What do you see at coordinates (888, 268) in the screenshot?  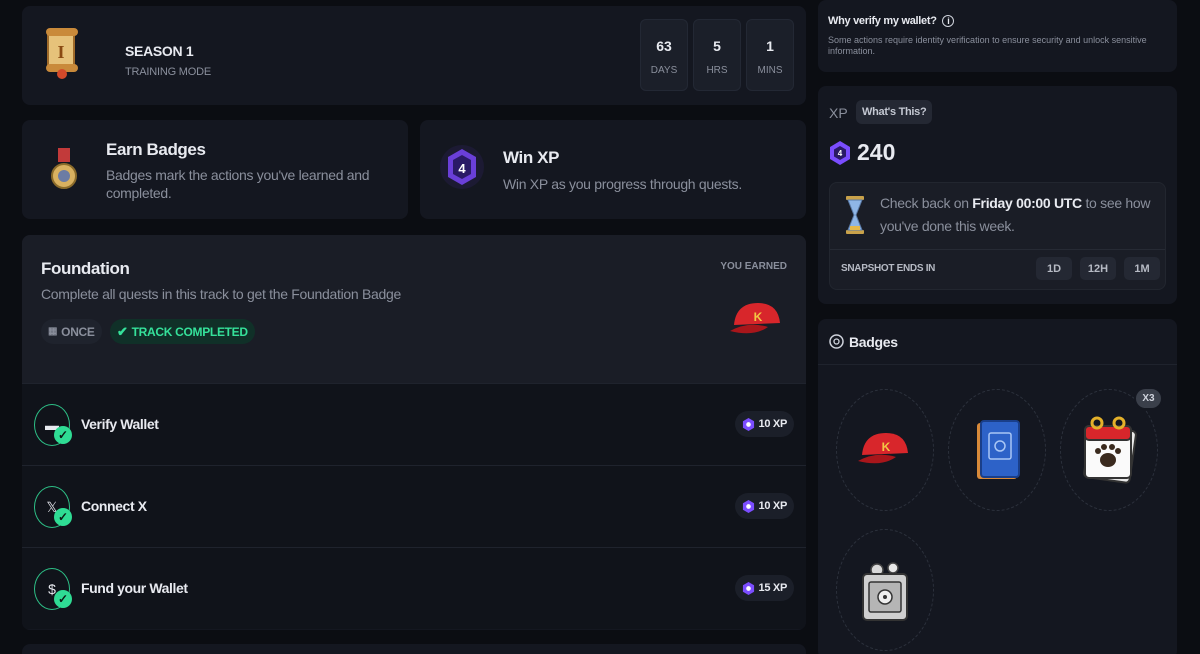 I see `snapshot-ends-label: SNAPSHOT ENDS IN` at bounding box center [888, 268].